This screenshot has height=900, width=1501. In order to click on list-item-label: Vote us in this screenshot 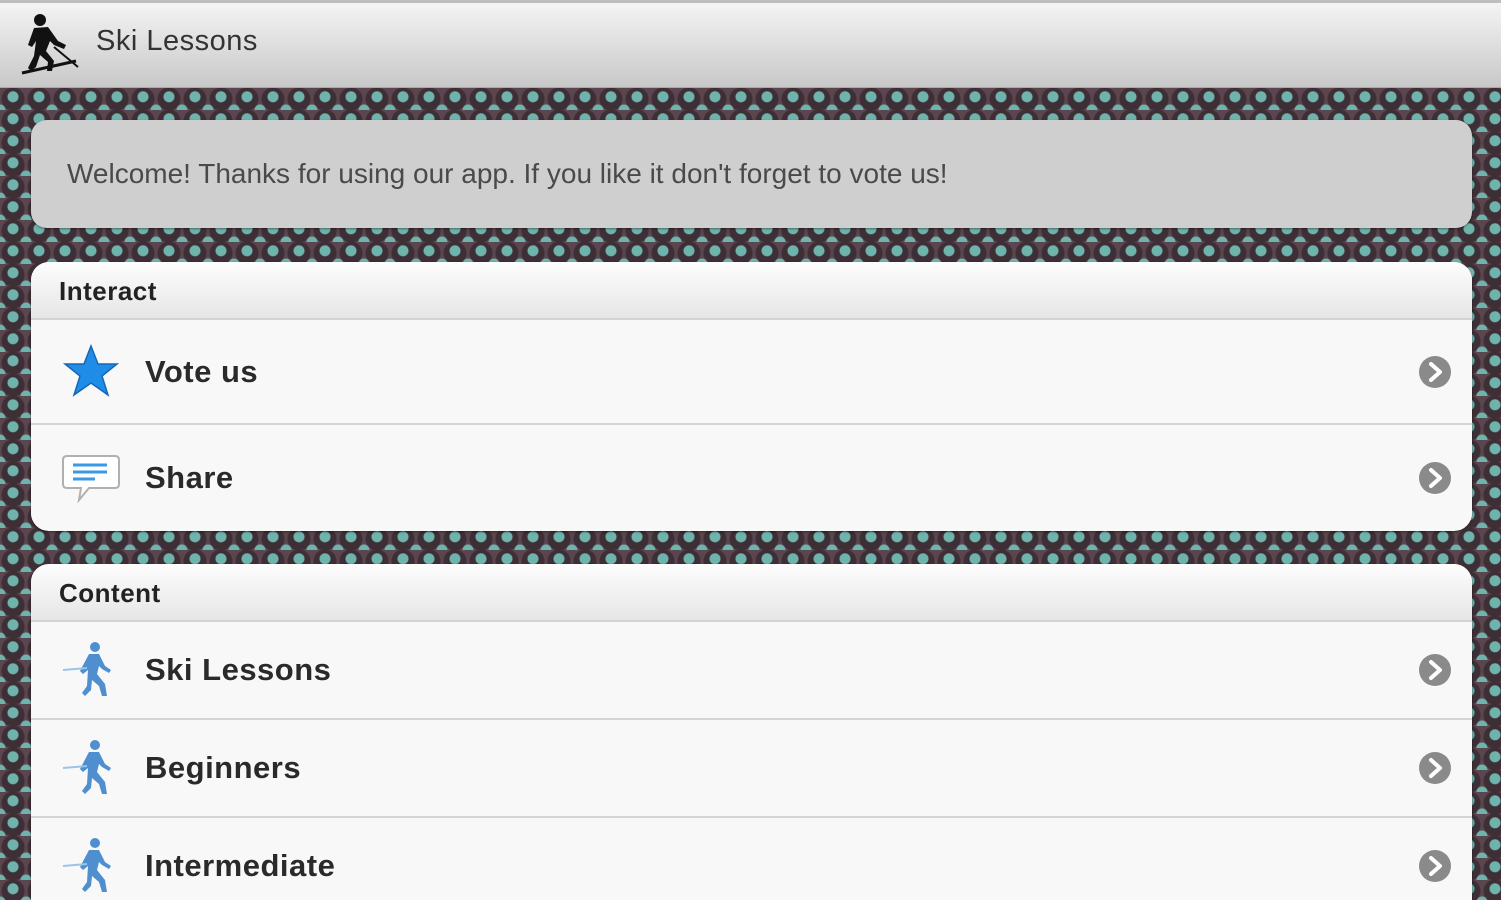, I will do `click(202, 371)`.